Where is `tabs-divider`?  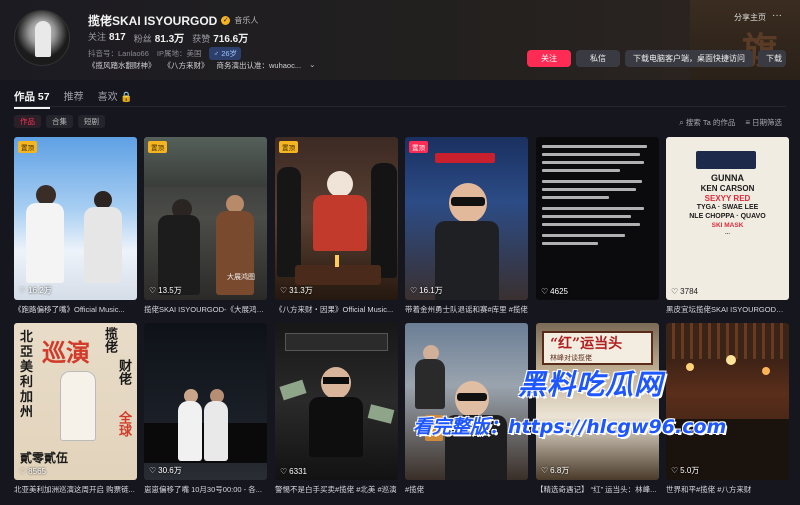
tabs-divider is located at coordinates (400, 106).